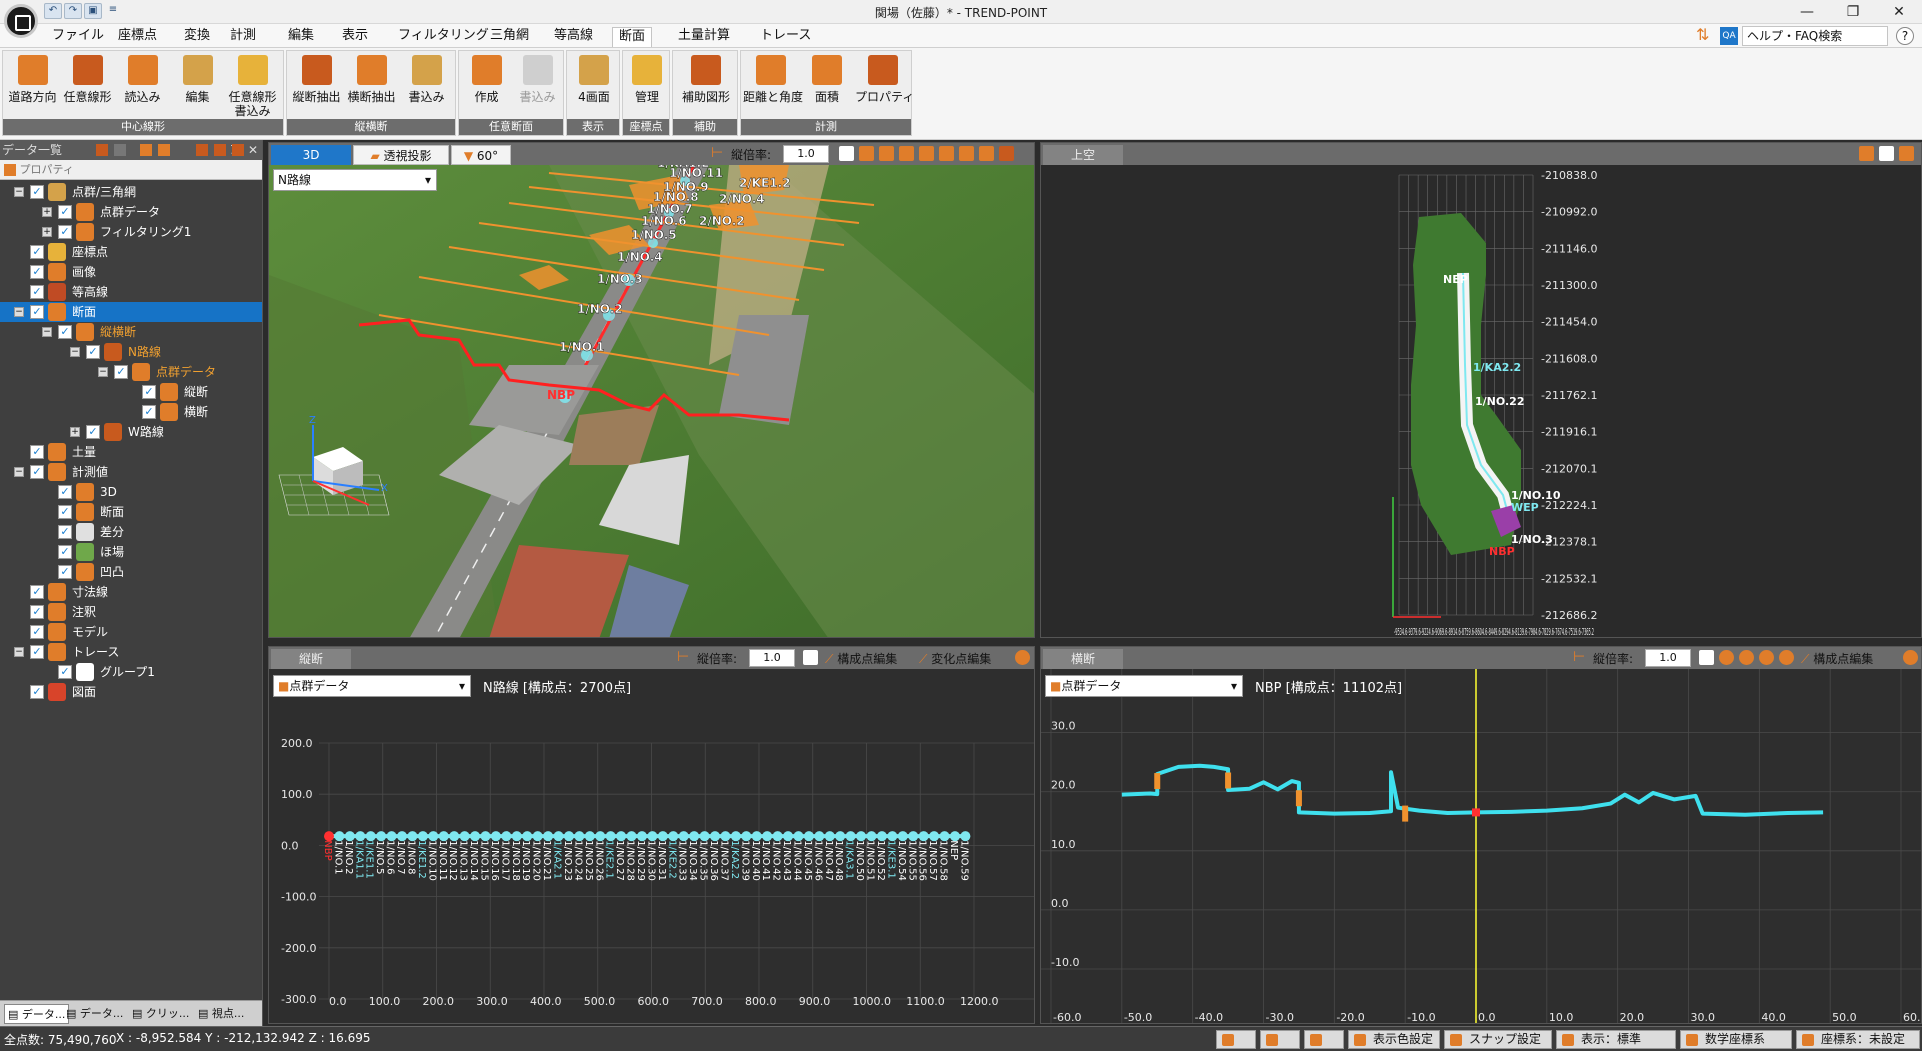 This screenshot has height=1051, width=1922. I want to click on status-layer-icon, so click(1280, 1039).